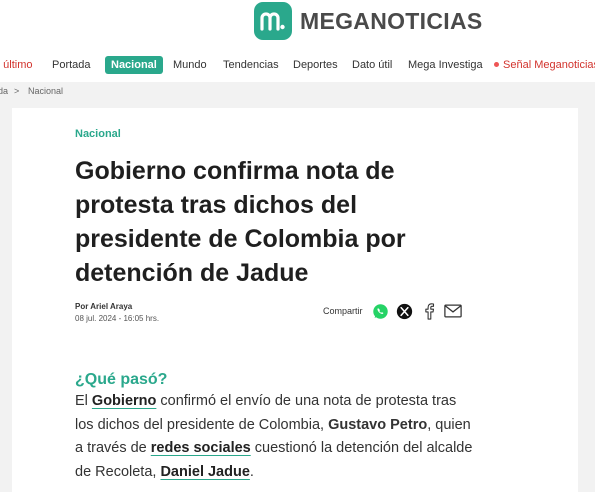 Image resolution: width=595 pixels, height=492 pixels. Describe the element at coordinates (4, 91) in the screenshot. I see `breadcrumb-home: da` at that location.